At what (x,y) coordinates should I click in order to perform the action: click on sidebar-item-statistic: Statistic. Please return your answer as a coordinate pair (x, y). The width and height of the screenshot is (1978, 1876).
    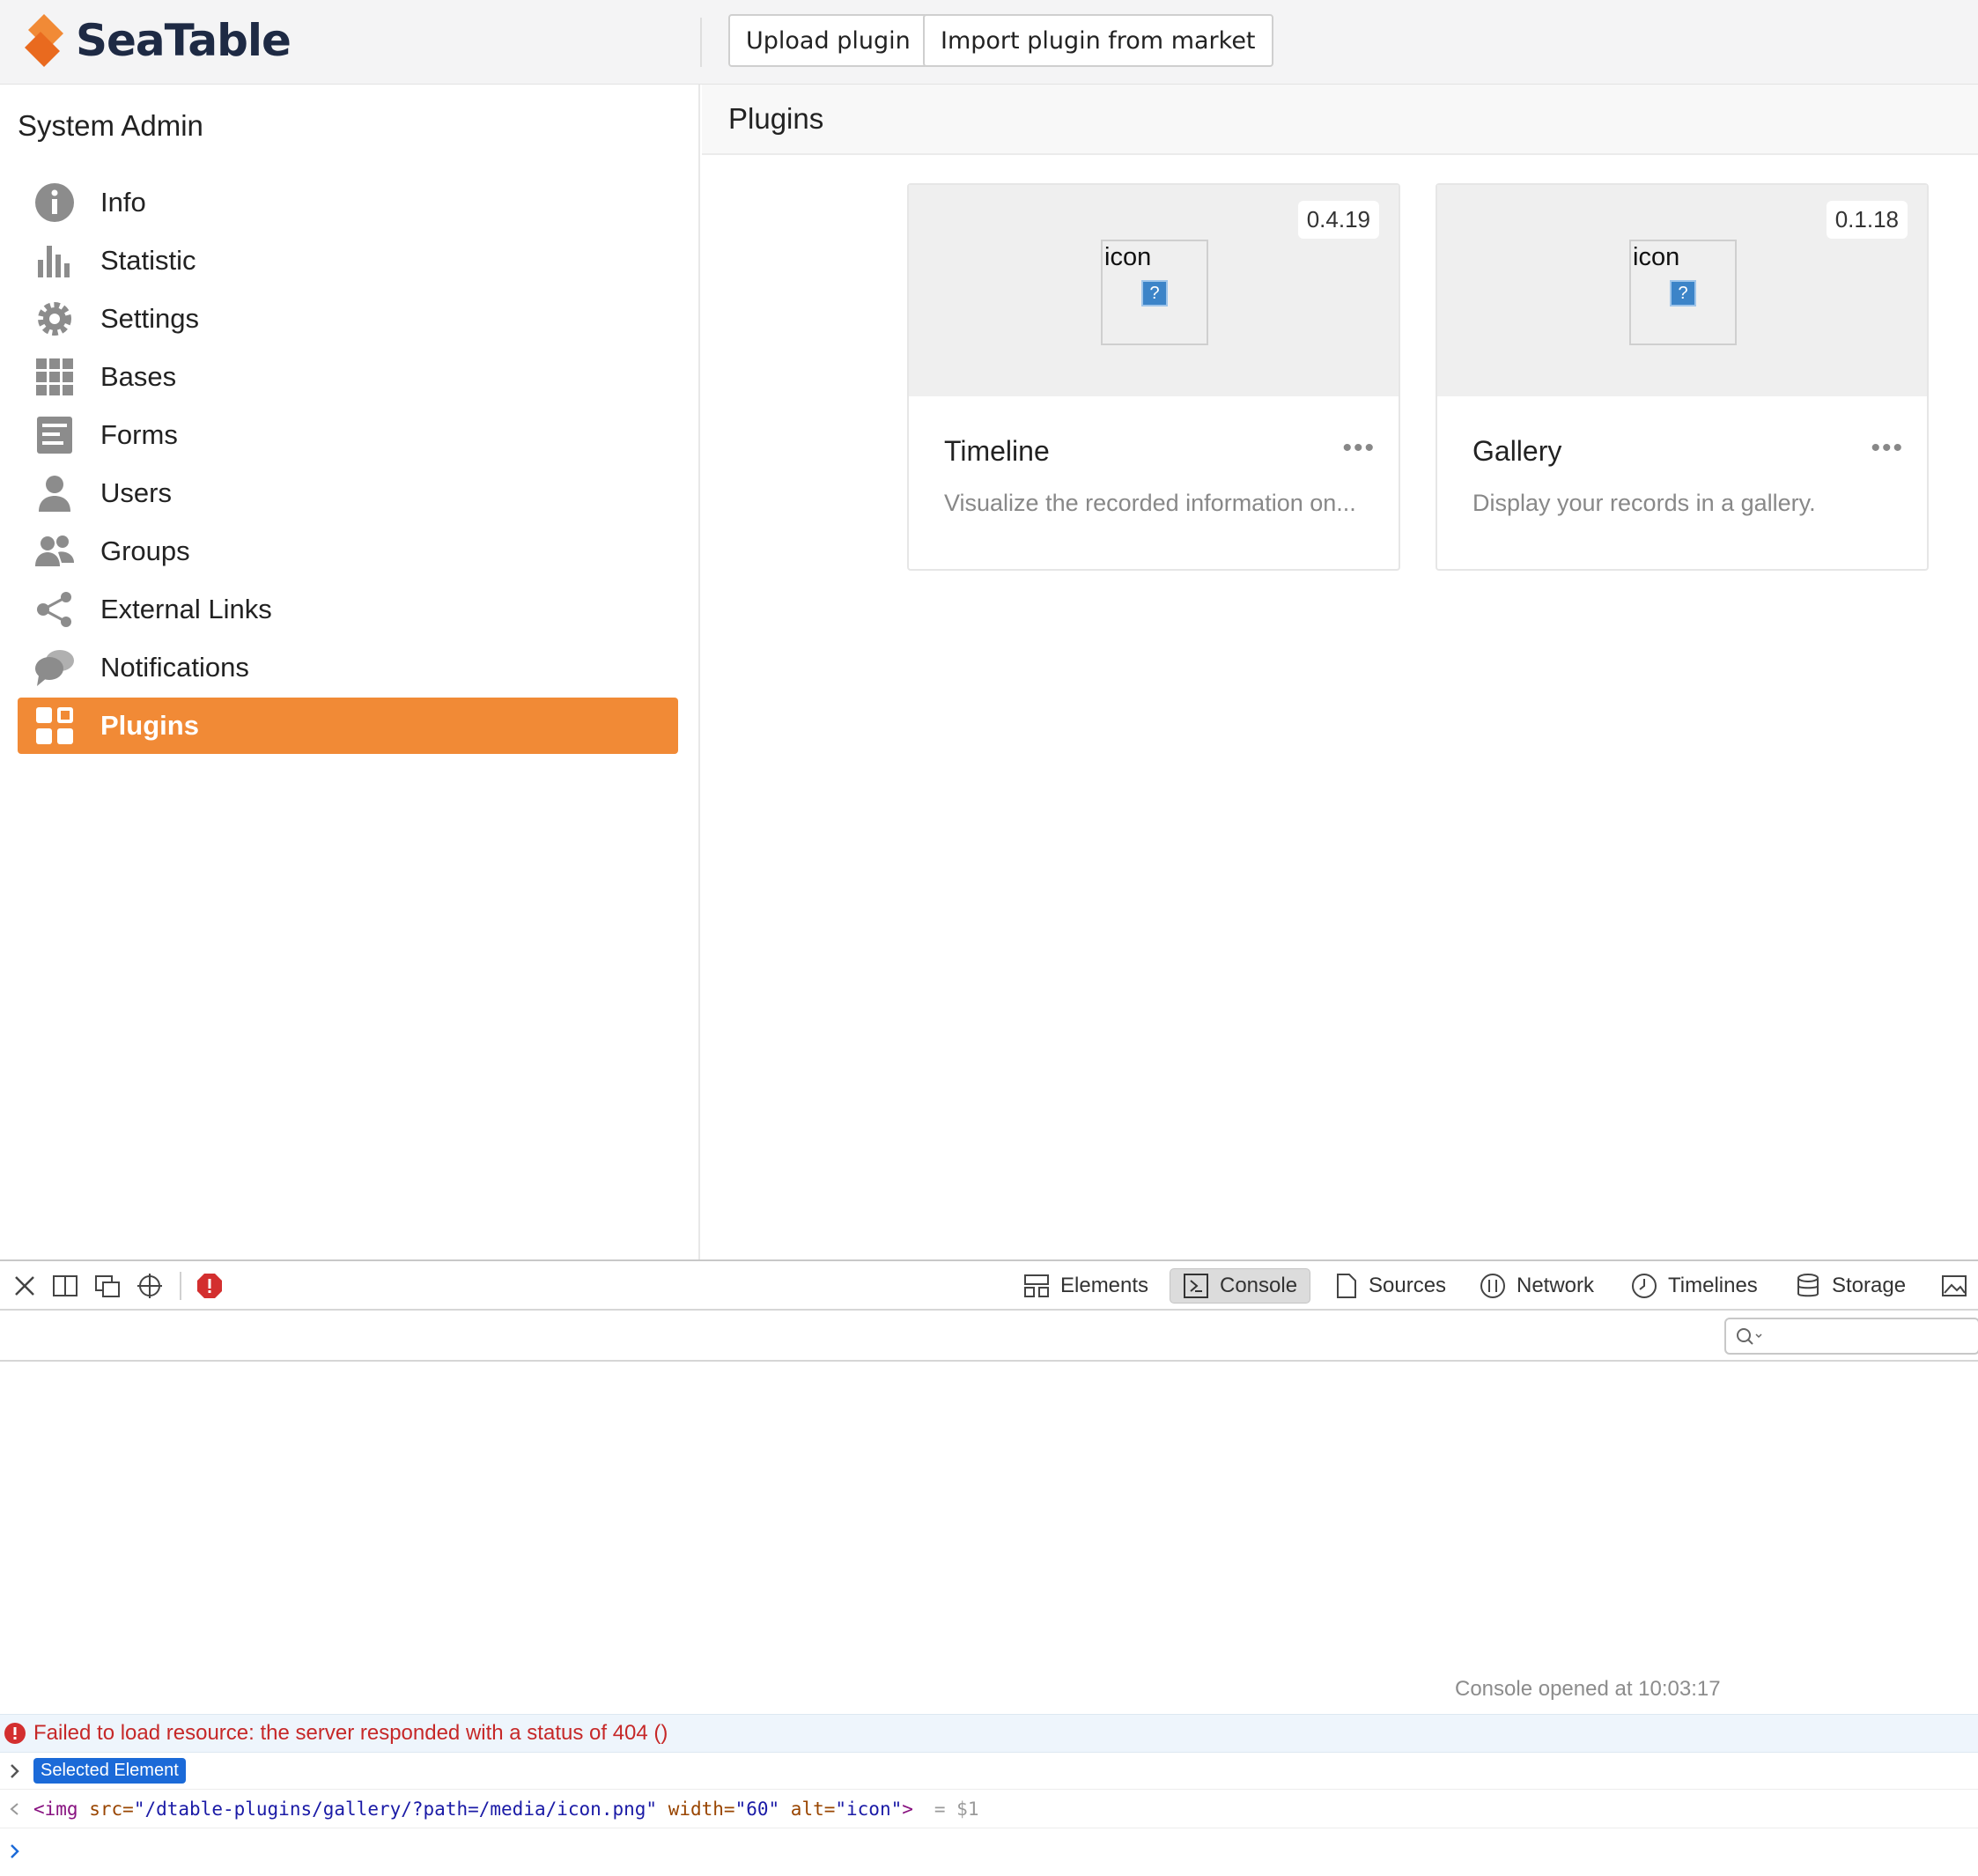
    Looking at the image, I should click on (348, 261).